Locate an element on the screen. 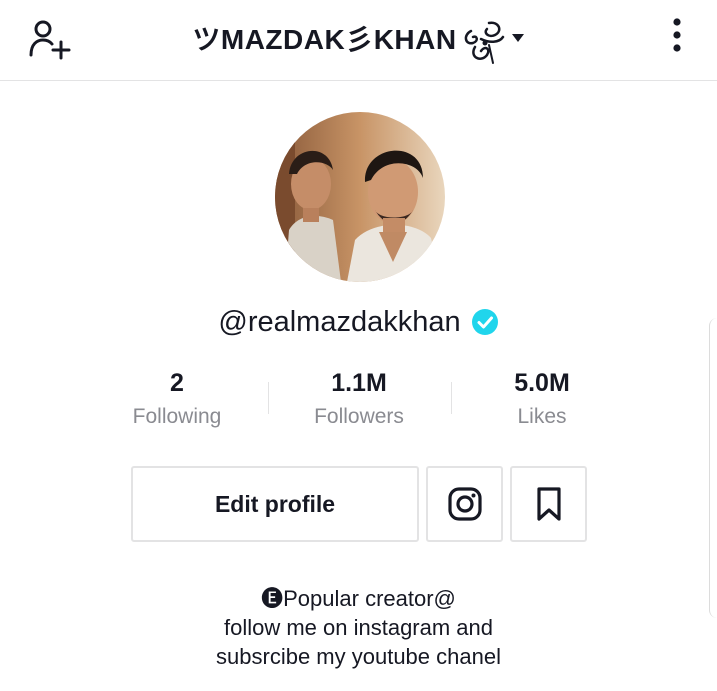 This screenshot has width=717, height=691. username: @realmazdakkhan is located at coordinates (339, 321).